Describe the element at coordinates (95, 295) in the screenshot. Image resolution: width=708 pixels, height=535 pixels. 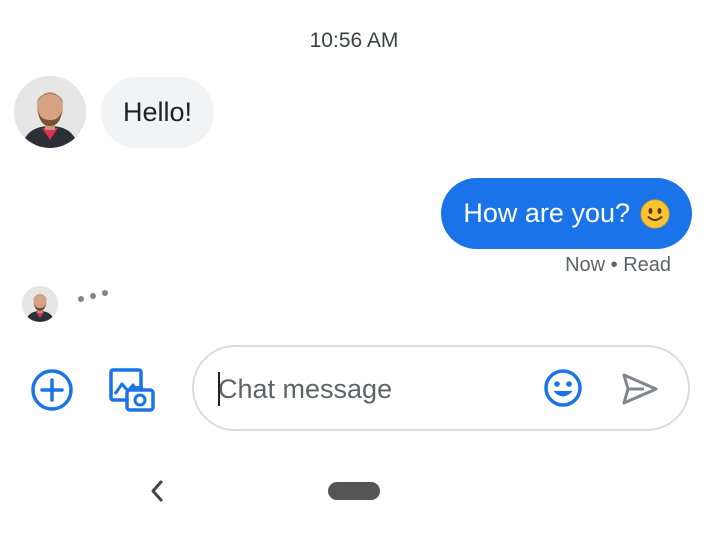
I see `typing-dots-icon` at that location.